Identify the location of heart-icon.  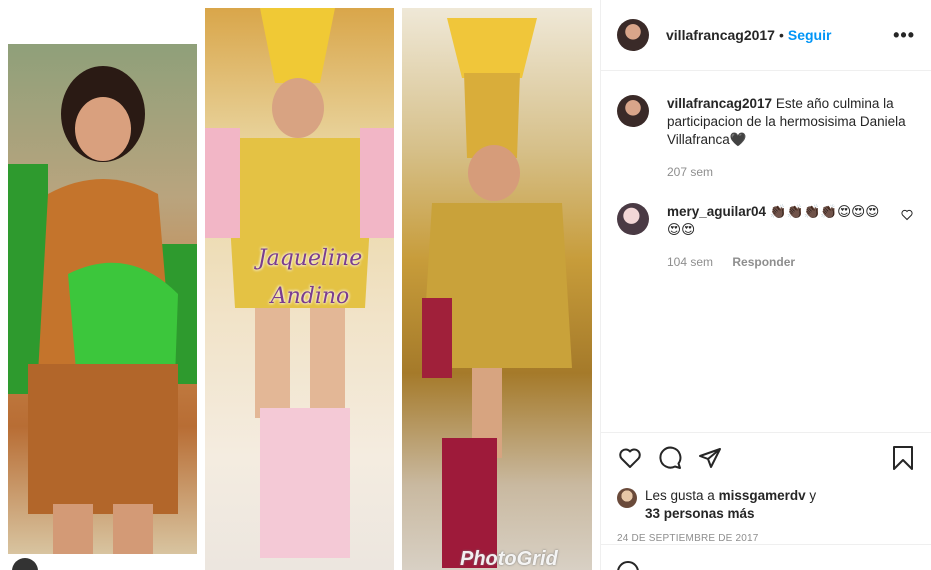
(630, 458).